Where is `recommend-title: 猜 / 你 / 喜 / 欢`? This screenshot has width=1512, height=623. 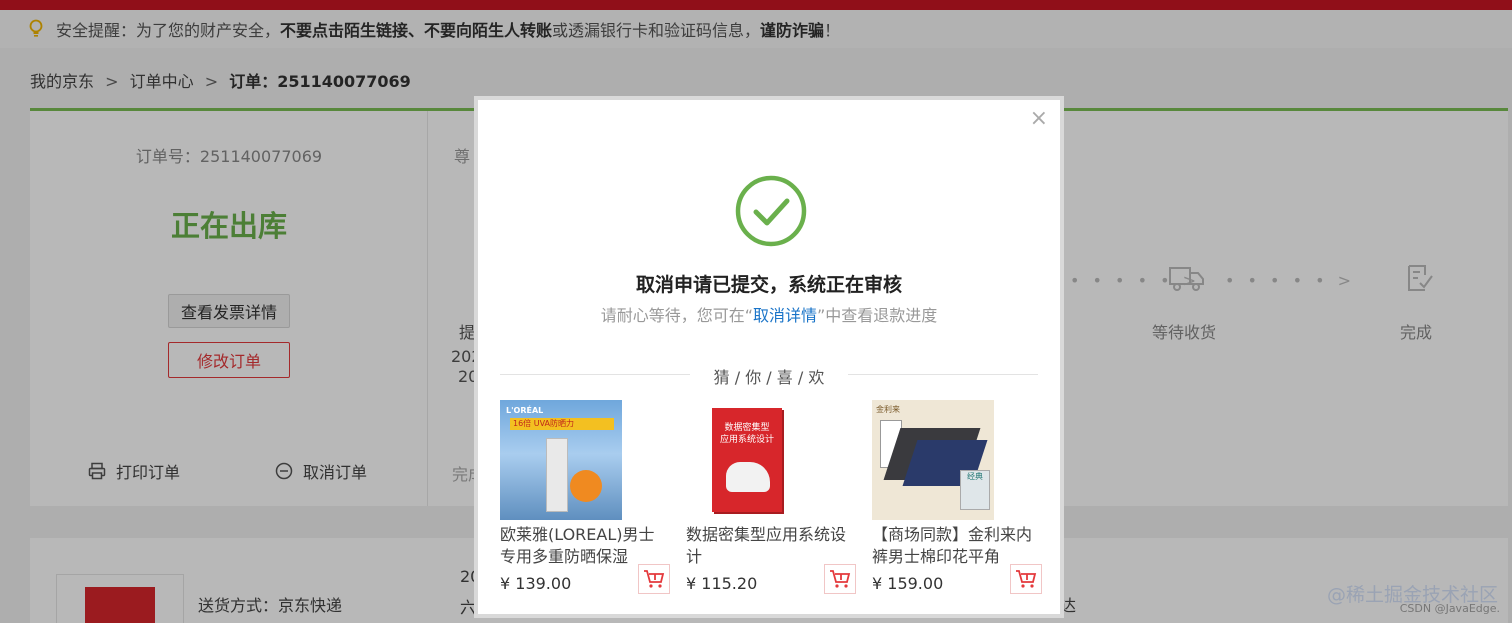 recommend-title: 猜 / 你 / 喜 / 欢 is located at coordinates (769, 377).